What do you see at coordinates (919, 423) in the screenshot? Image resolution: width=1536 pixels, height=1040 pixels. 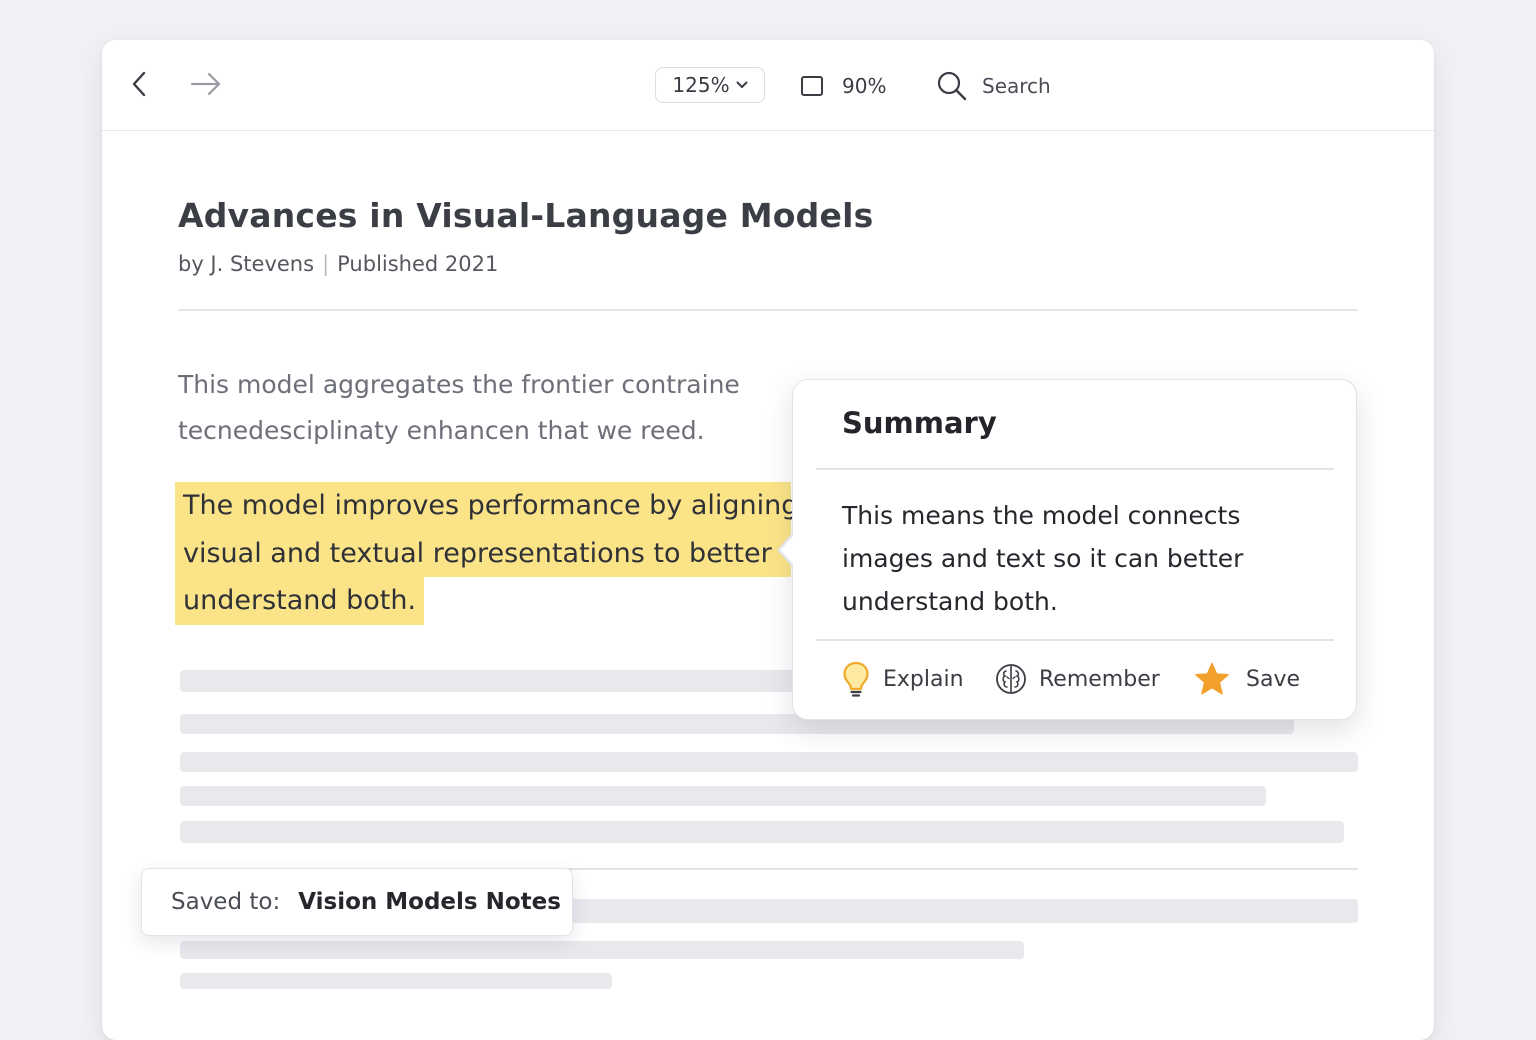 I see `popover-title: Summary` at bounding box center [919, 423].